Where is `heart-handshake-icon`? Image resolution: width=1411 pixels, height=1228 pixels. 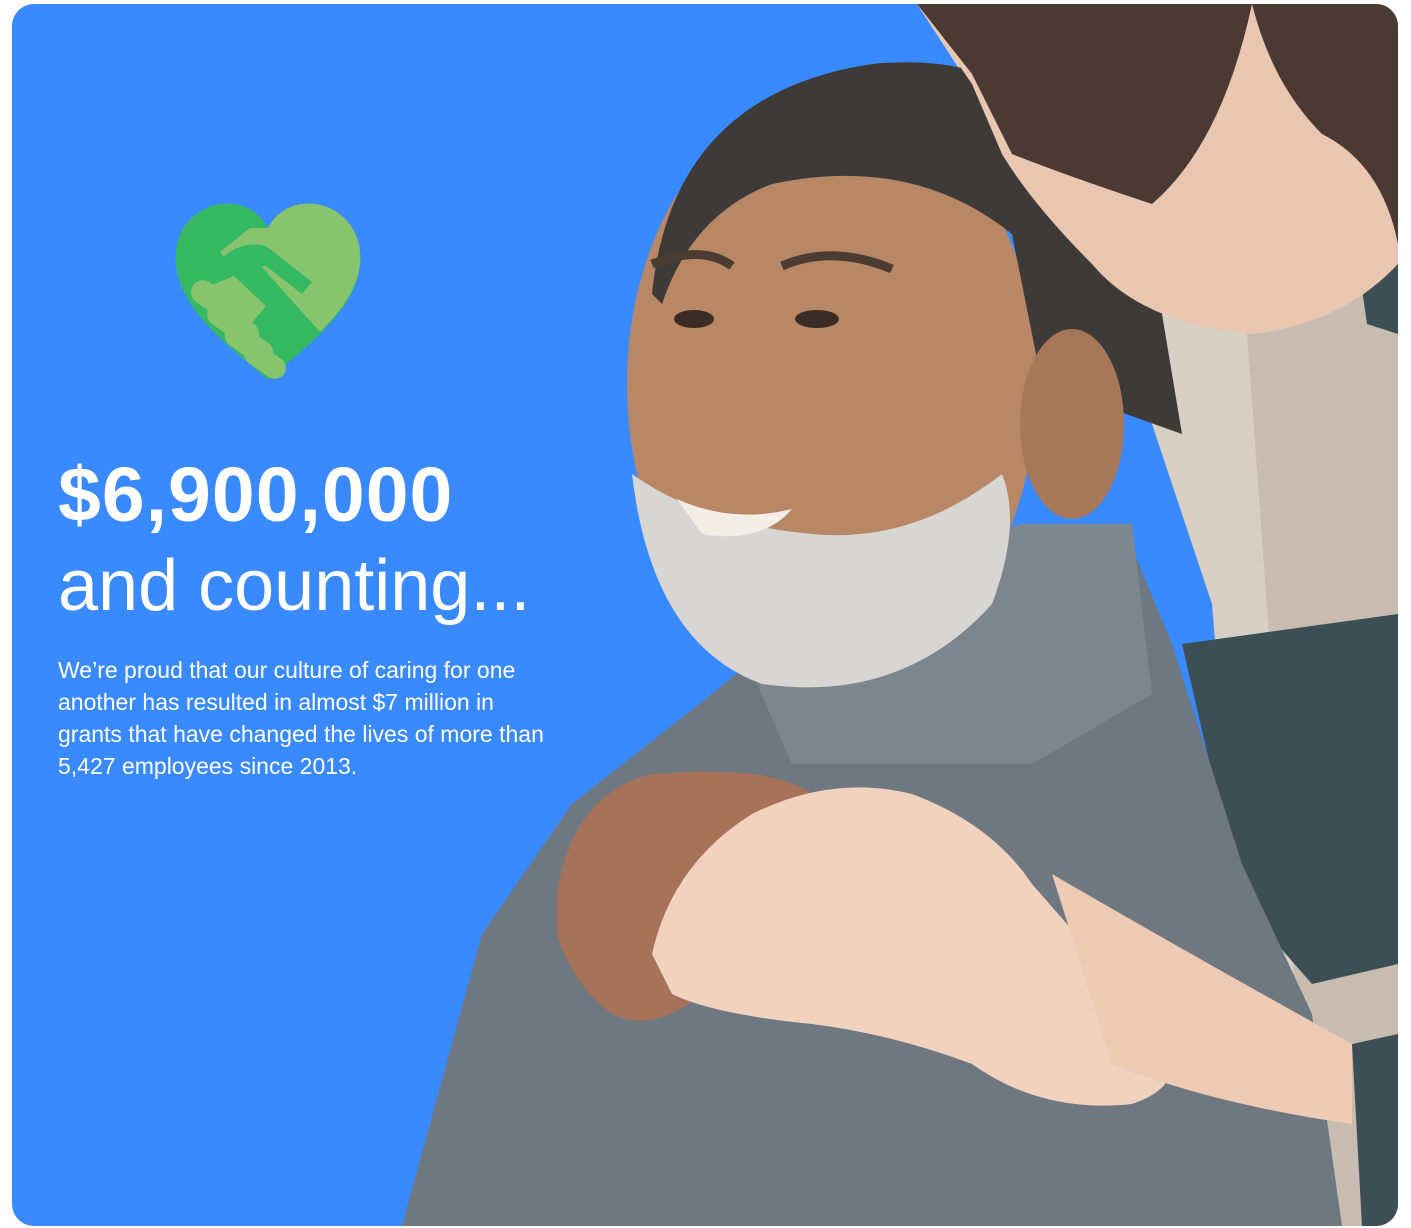 heart-handshake-icon is located at coordinates (268, 292).